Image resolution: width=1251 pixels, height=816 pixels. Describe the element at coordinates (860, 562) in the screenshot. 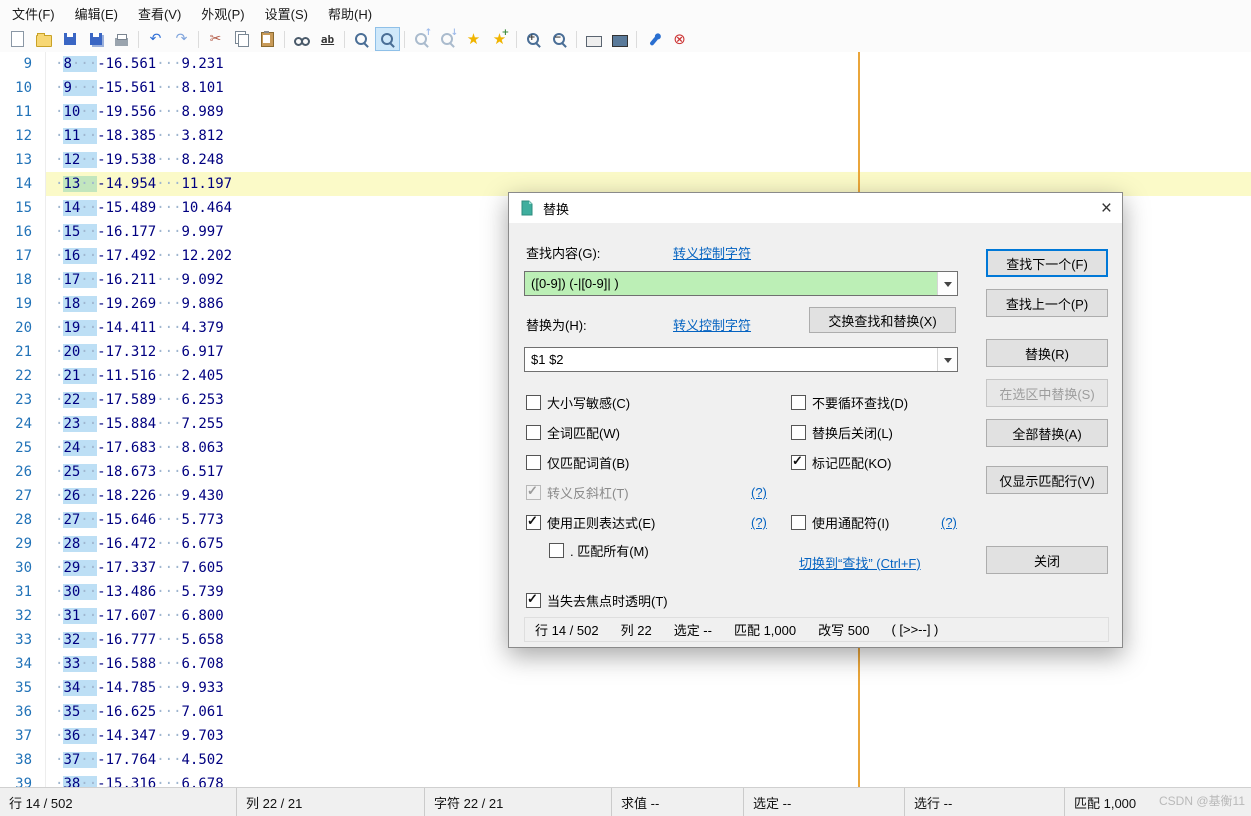

I see `switch-to-find-link: 切换到“查找” (Ctrl+F)` at that location.